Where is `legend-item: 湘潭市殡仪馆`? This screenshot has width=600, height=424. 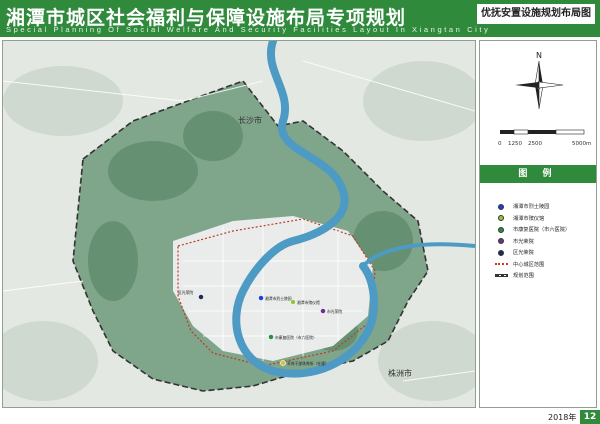 legend-item: 湘潭市殡仪馆 is located at coordinates (544, 219).